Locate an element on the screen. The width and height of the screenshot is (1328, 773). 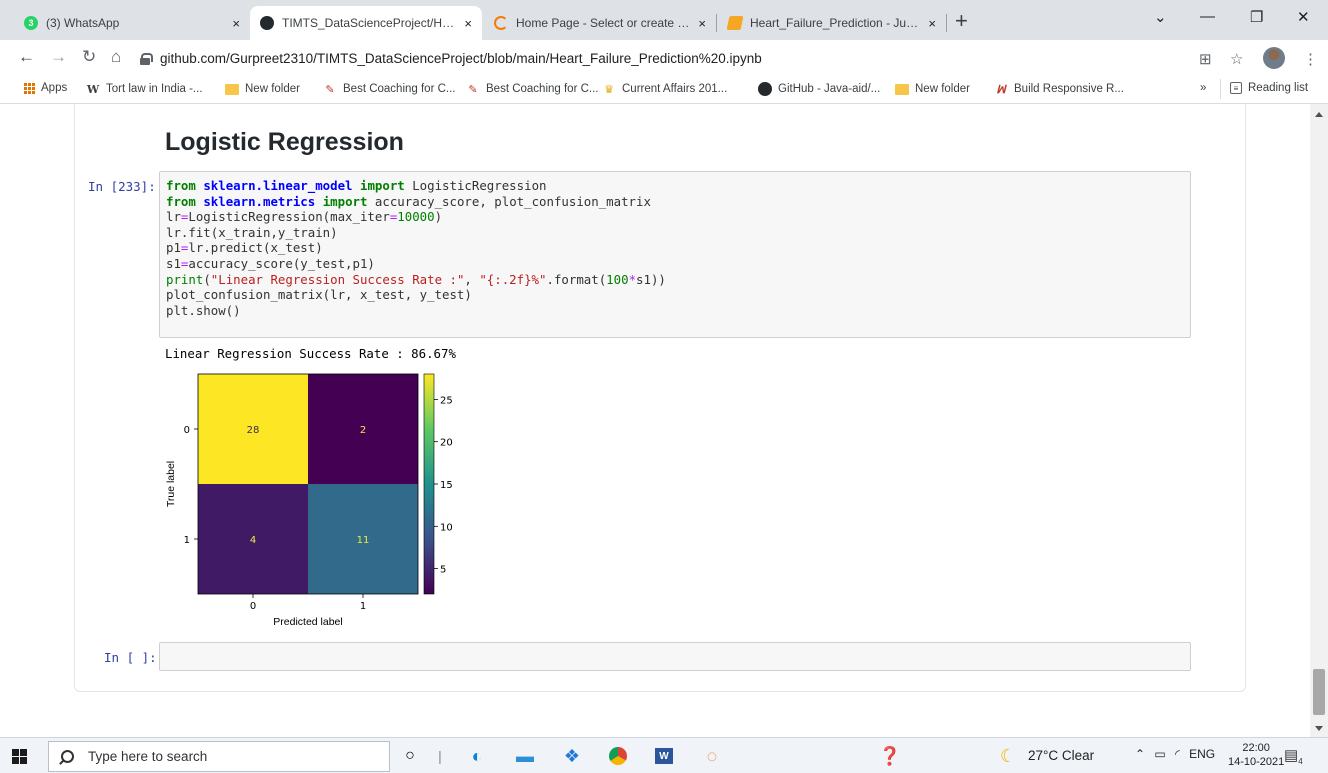
tab-whatsapp: 3 (3) WhatsApp × is located at coordinates (132, 23).